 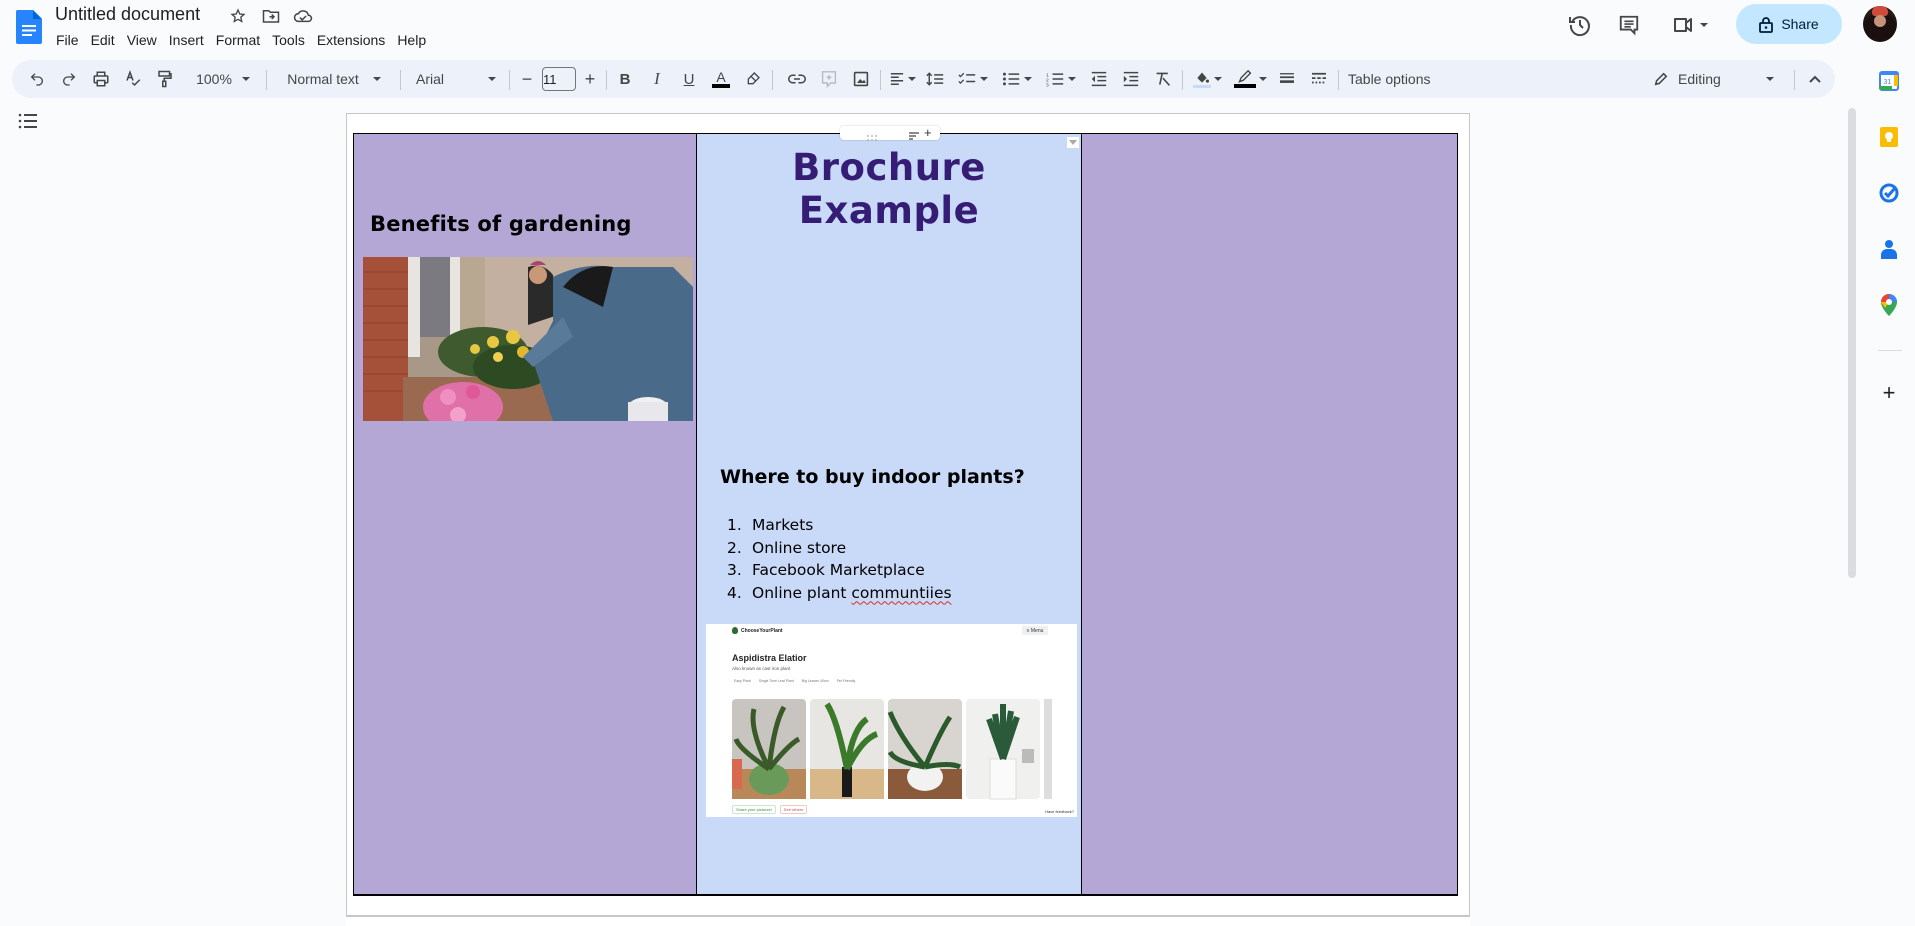 What do you see at coordinates (757, 630) in the screenshot?
I see `site-header: ChooseYourPlant` at bounding box center [757, 630].